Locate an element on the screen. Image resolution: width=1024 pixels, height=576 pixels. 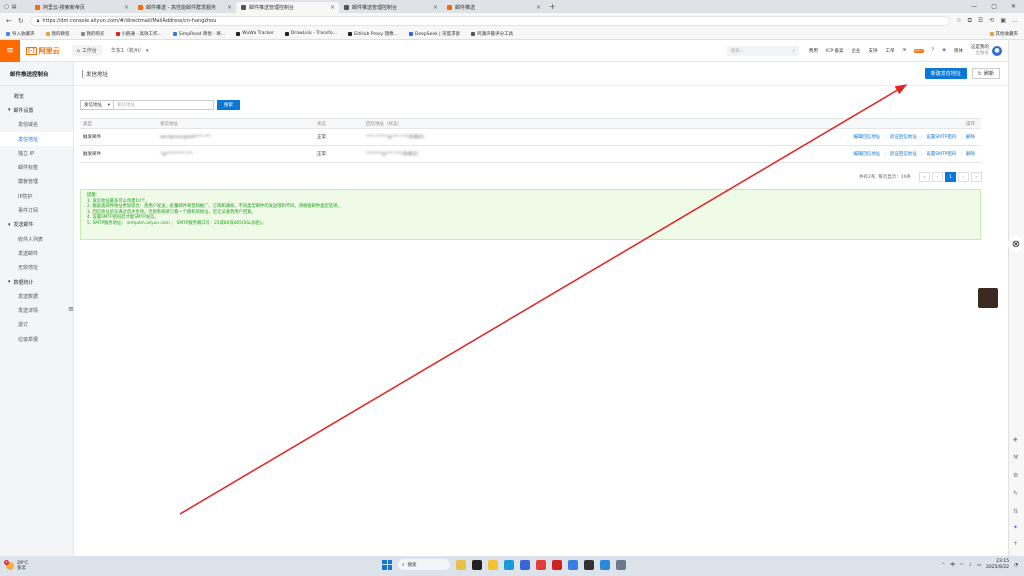
battery-icon: ▭ is located at coordinates (979, 565).